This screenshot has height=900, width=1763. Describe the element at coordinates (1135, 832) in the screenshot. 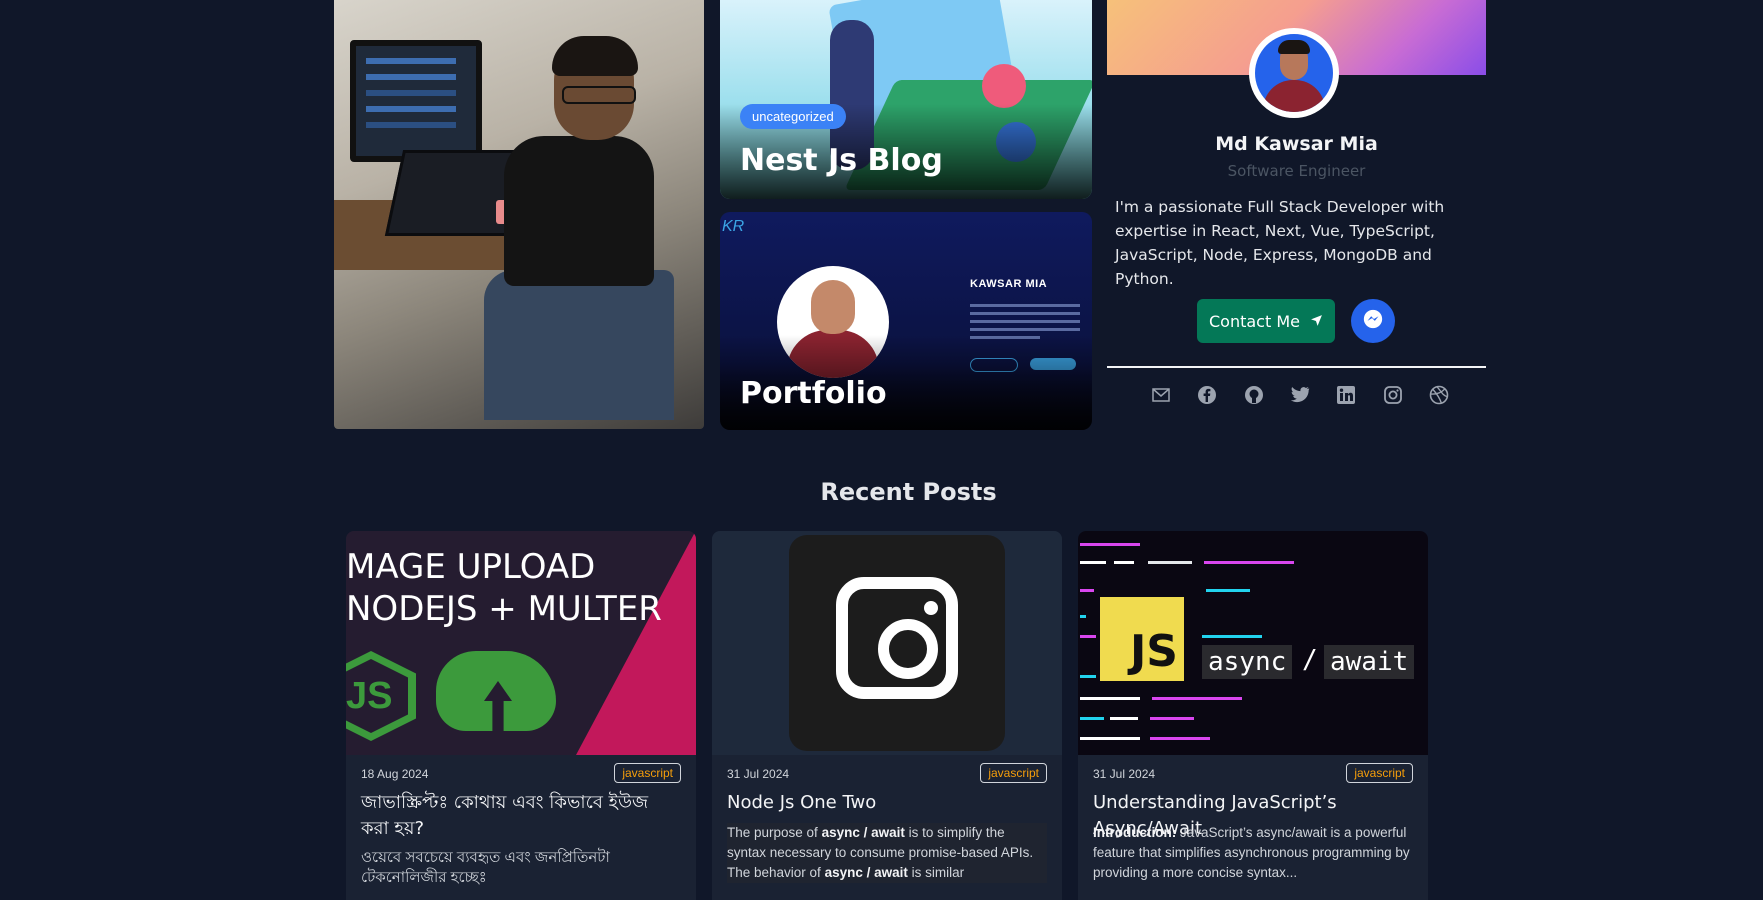

I see `excerpt-lead: Introduction:` at that location.